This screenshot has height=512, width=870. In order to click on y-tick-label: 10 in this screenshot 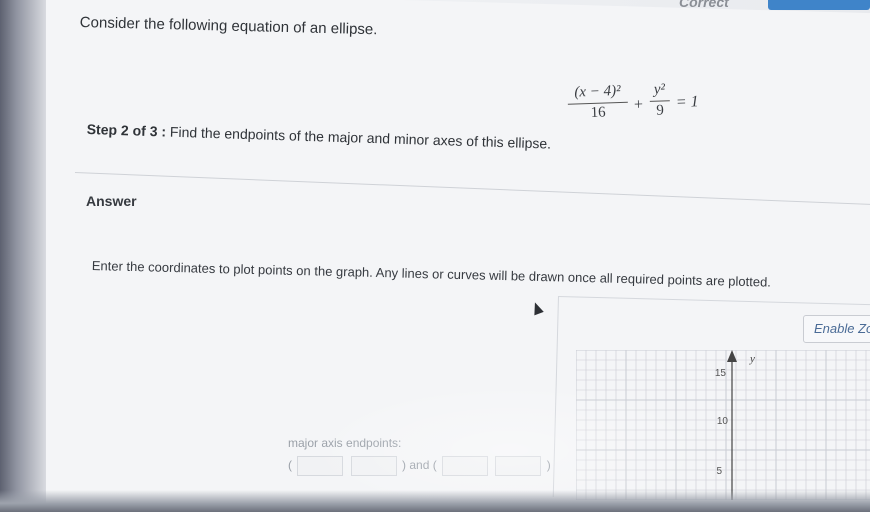, I will do `click(723, 421)`.